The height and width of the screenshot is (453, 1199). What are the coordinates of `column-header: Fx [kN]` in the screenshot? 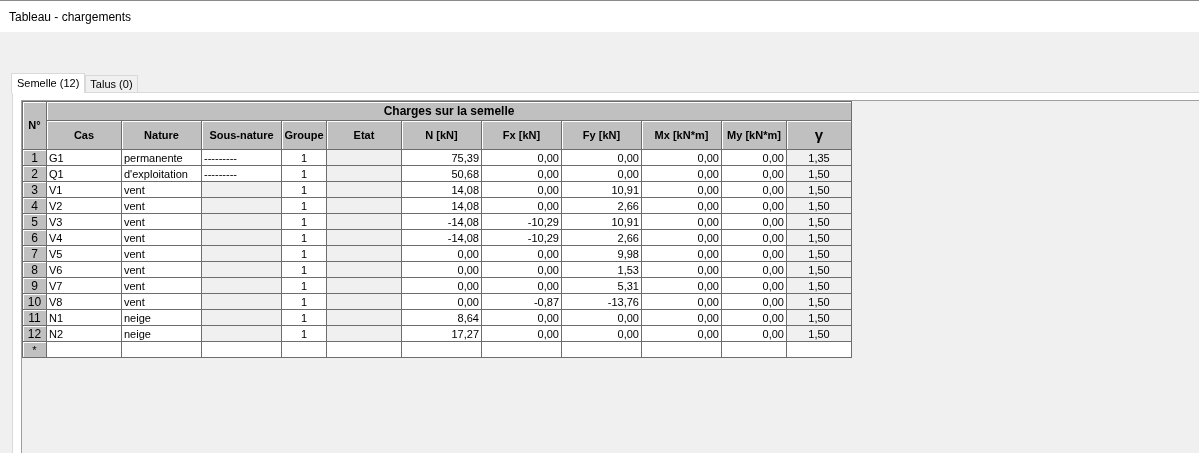 It's located at (521, 135).